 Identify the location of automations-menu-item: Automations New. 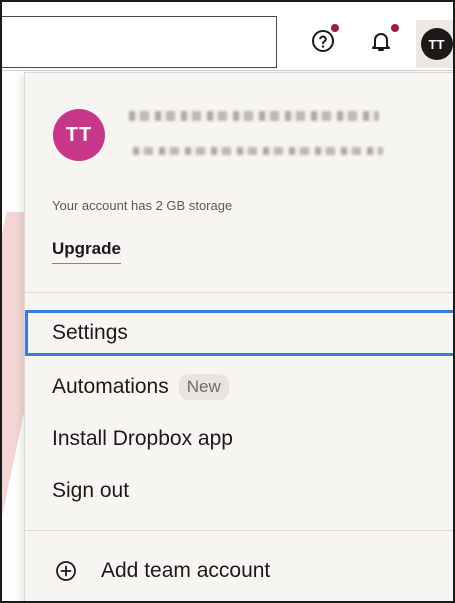
(239, 387).